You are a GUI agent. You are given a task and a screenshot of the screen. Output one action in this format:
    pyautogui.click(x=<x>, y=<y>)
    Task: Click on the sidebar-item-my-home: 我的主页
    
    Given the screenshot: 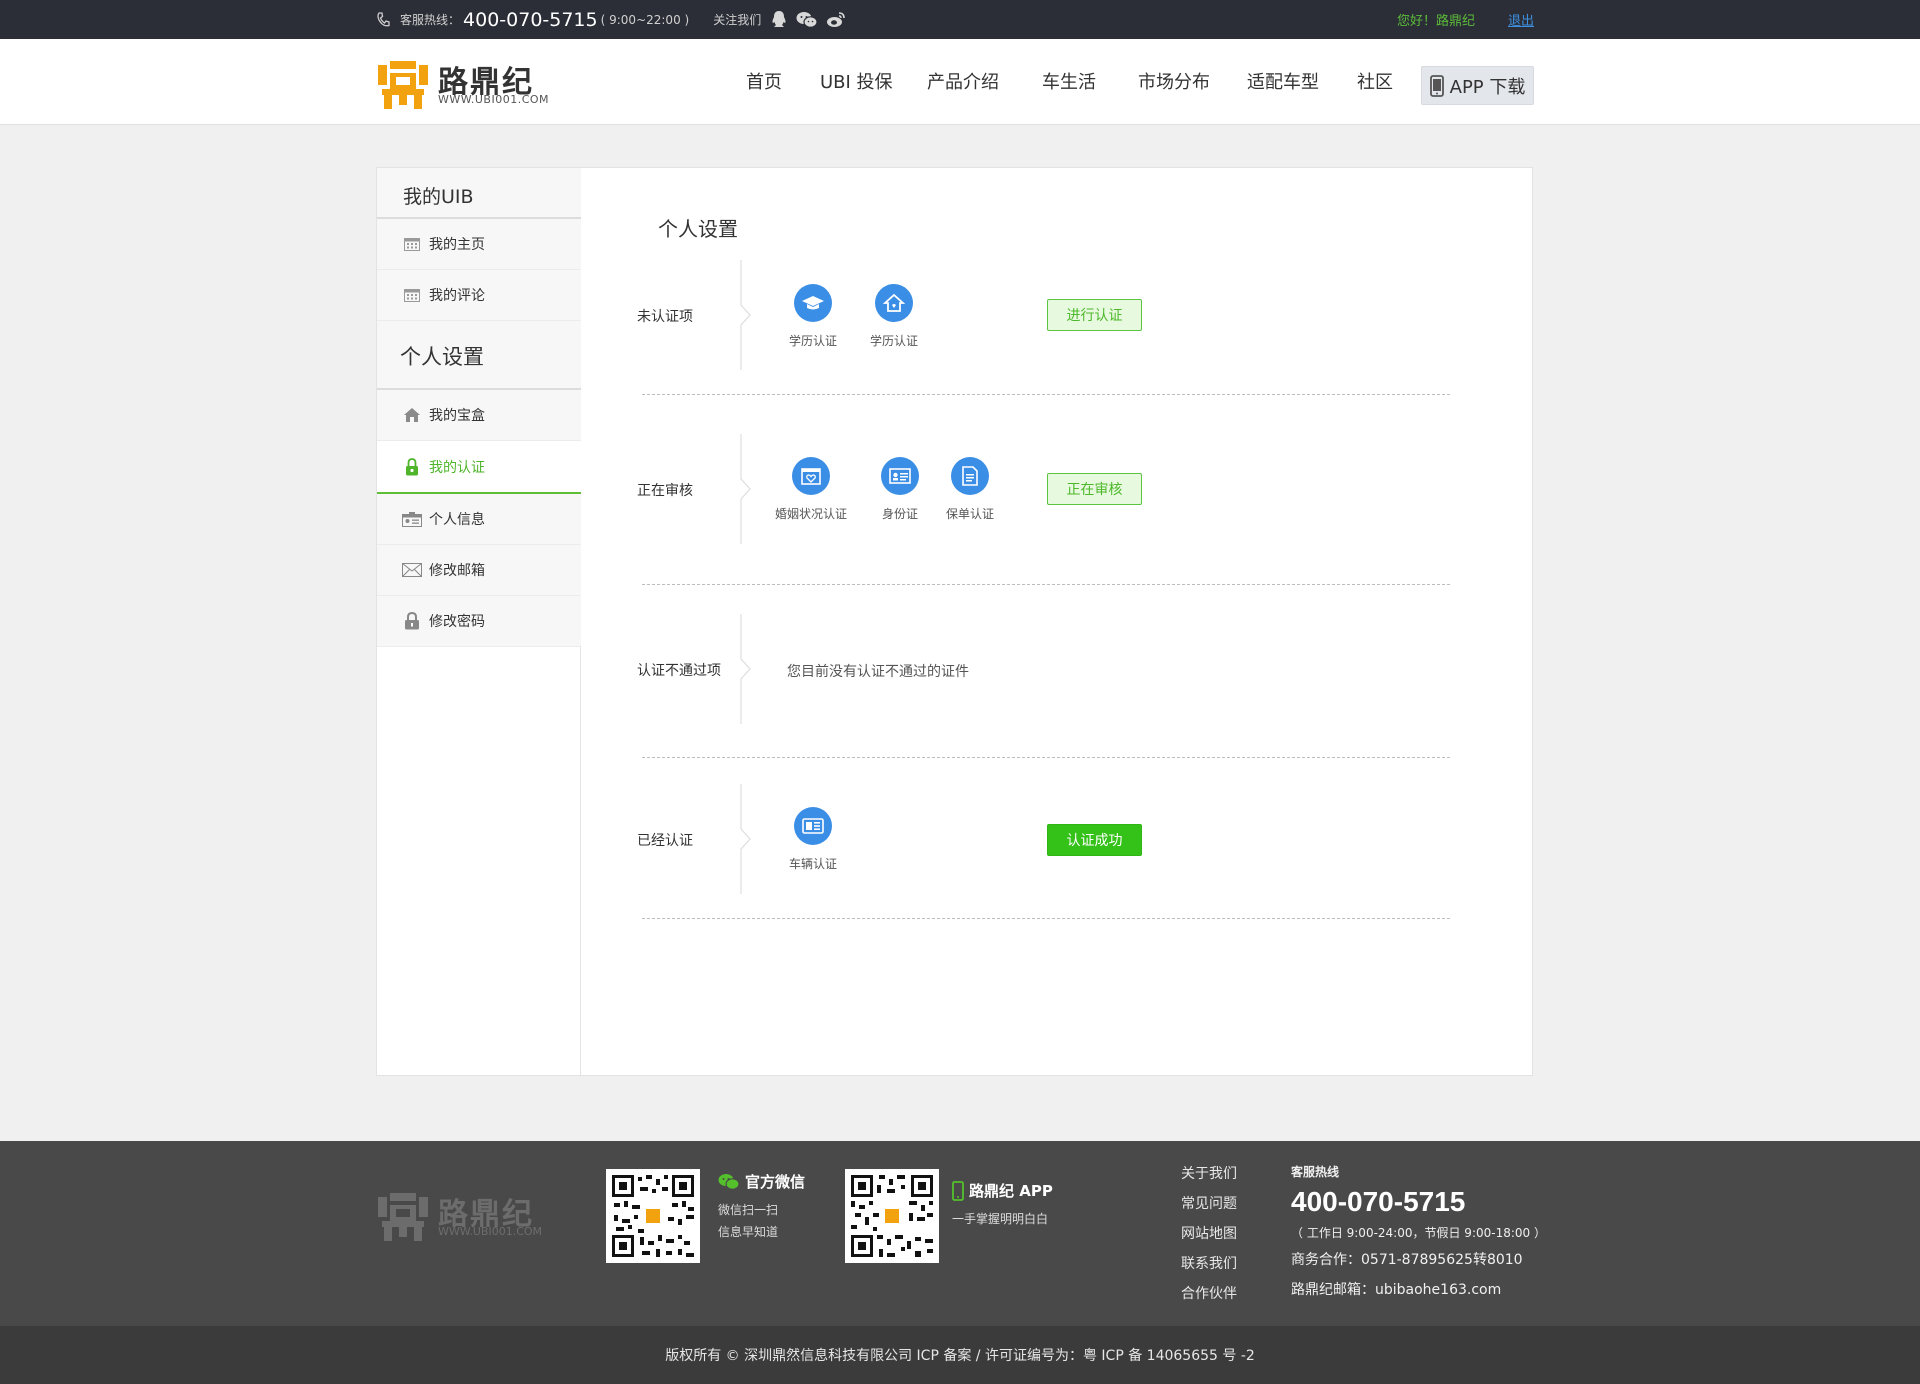 What is the action you would take?
    pyautogui.click(x=479, y=244)
    